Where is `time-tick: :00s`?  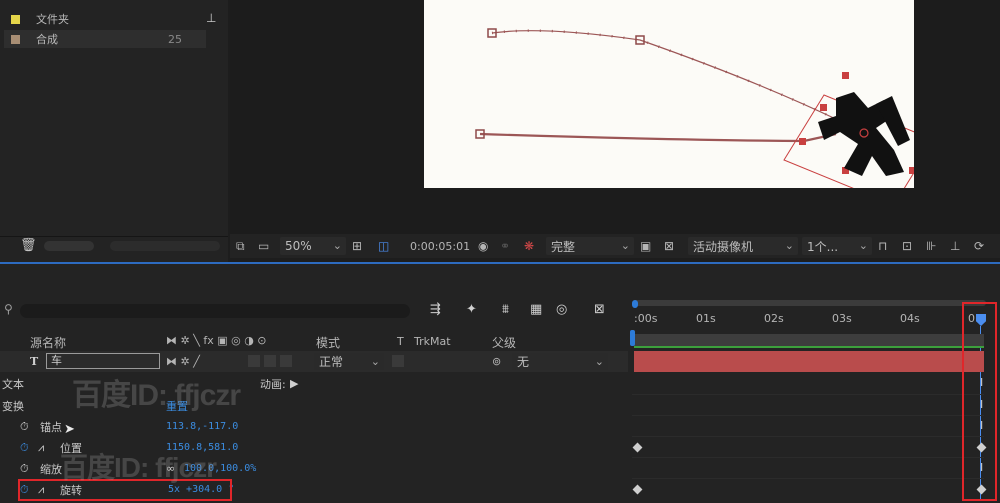
time-tick: :00s is located at coordinates (646, 318).